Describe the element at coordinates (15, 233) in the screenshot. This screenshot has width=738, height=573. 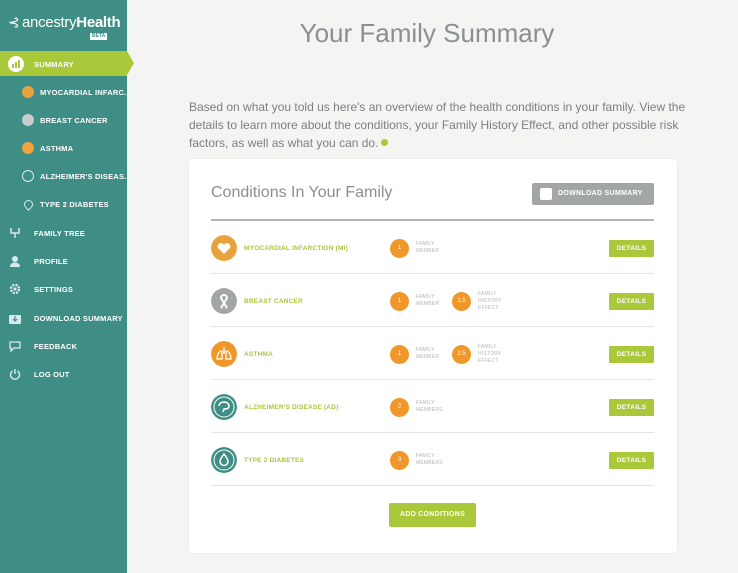
I see `tree-icon` at that location.